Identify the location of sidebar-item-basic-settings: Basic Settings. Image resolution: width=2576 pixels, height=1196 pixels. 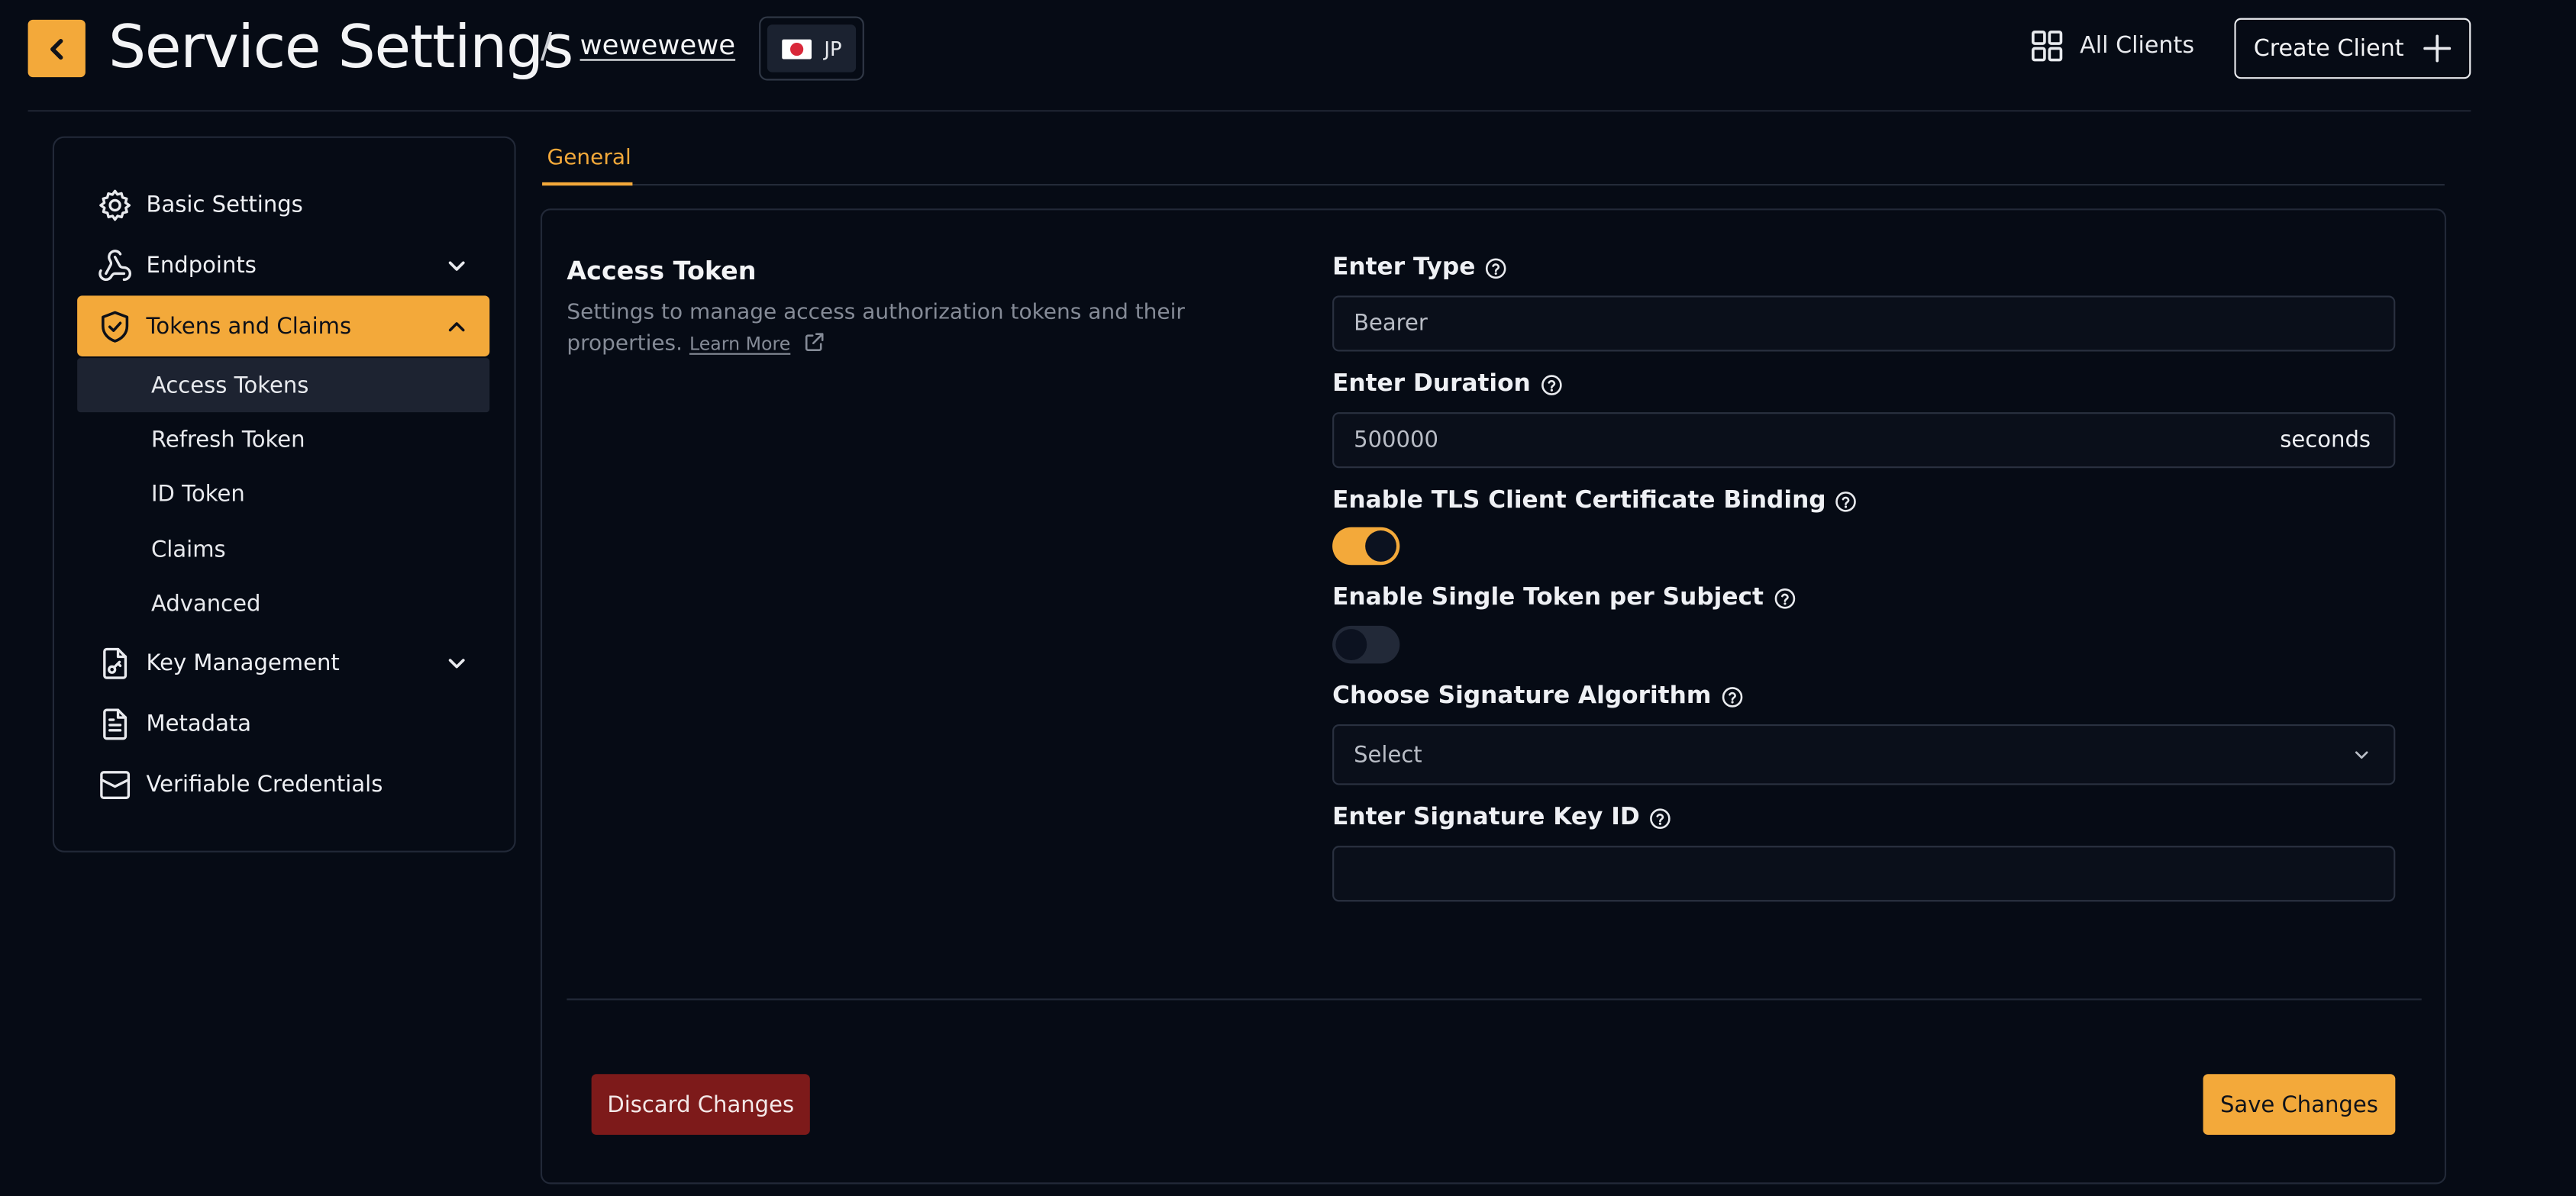
(283, 204).